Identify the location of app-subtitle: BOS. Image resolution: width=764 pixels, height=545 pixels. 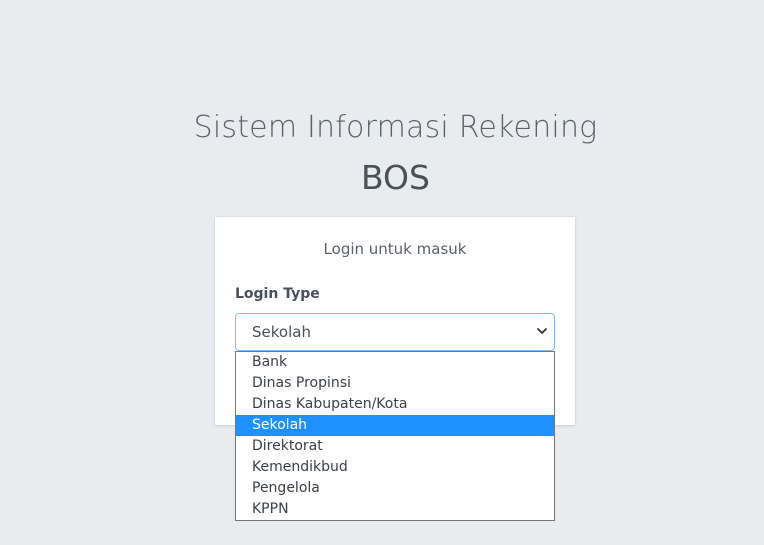
(395, 177).